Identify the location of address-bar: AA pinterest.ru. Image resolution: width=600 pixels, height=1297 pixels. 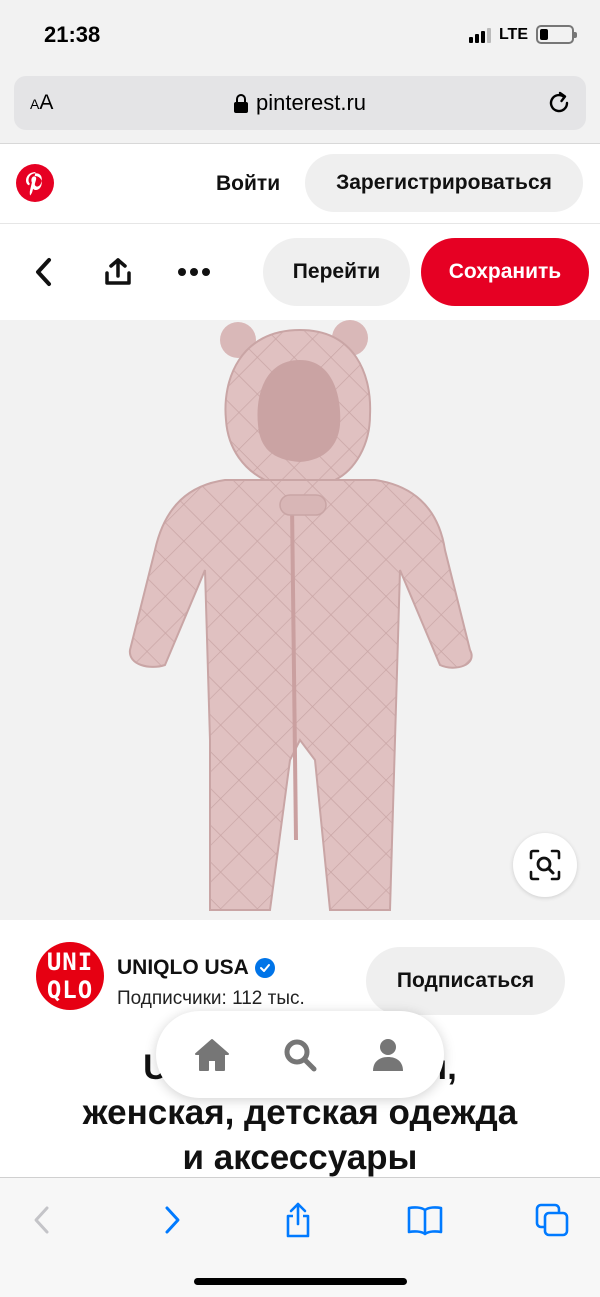
(300, 103).